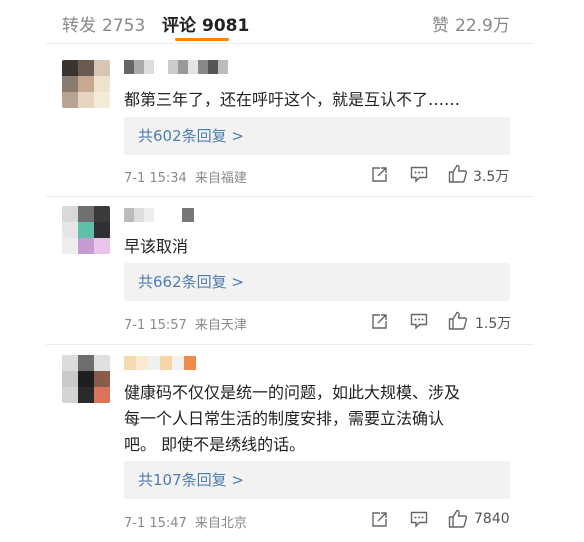 The image size is (584, 542). Describe the element at coordinates (440, 26) in the screenshot. I see `tab-like-label: 赞` at that location.